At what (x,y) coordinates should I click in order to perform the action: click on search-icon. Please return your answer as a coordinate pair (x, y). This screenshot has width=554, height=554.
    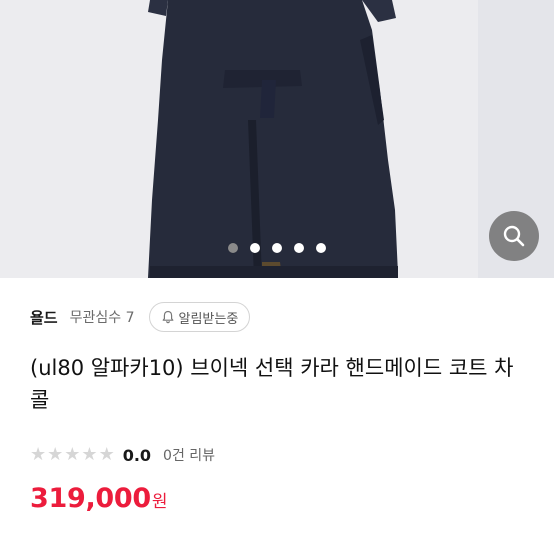
    Looking at the image, I should click on (514, 236).